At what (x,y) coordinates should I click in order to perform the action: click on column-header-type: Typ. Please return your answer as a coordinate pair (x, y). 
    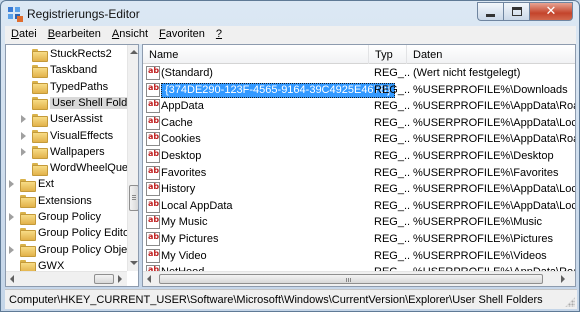
    Looking at the image, I should click on (388, 54).